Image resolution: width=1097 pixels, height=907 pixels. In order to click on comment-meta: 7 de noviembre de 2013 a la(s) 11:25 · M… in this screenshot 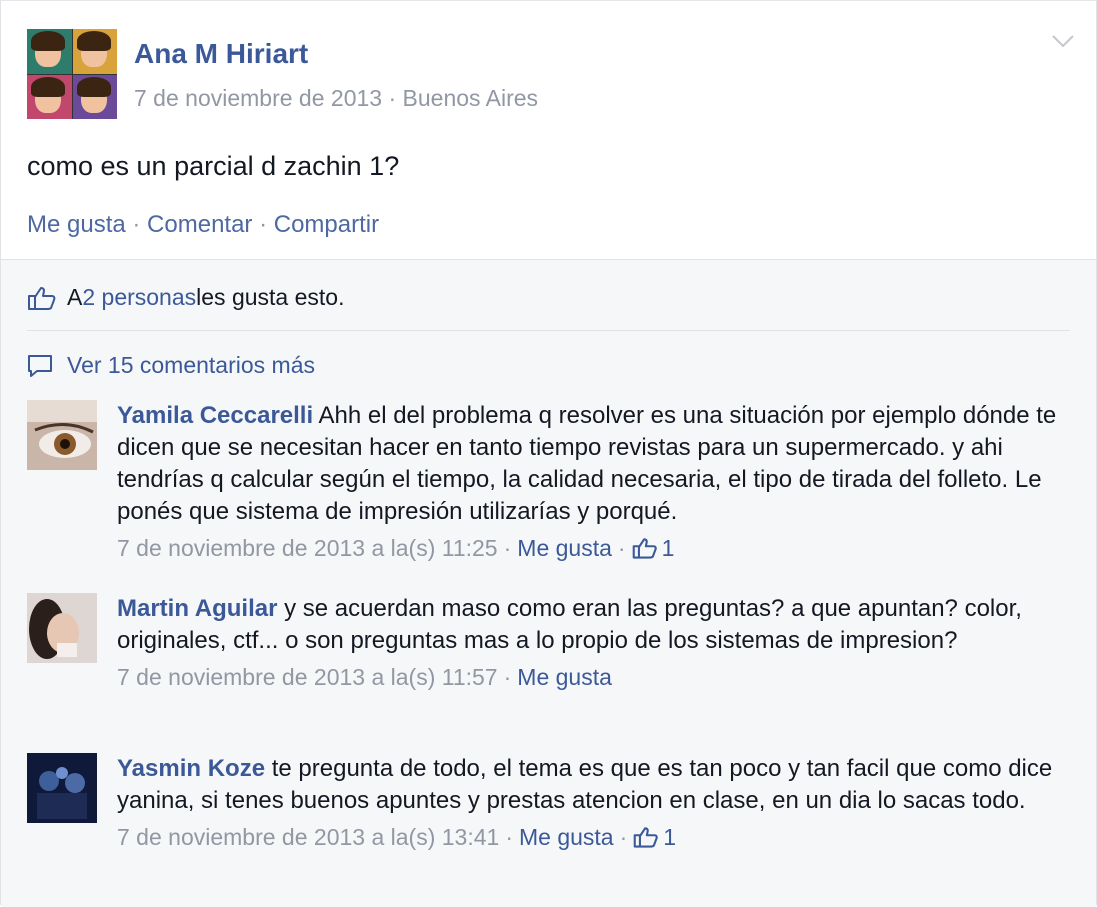, I will do `click(592, 548)`.